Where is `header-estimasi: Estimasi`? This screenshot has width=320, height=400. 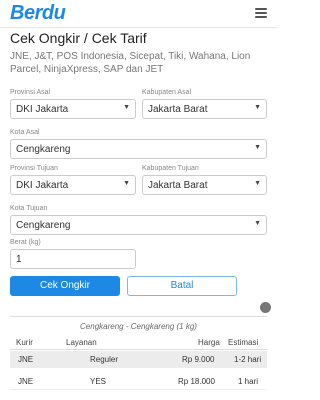 header-estimasi: Estimasi is located at coordinates (243, 342).